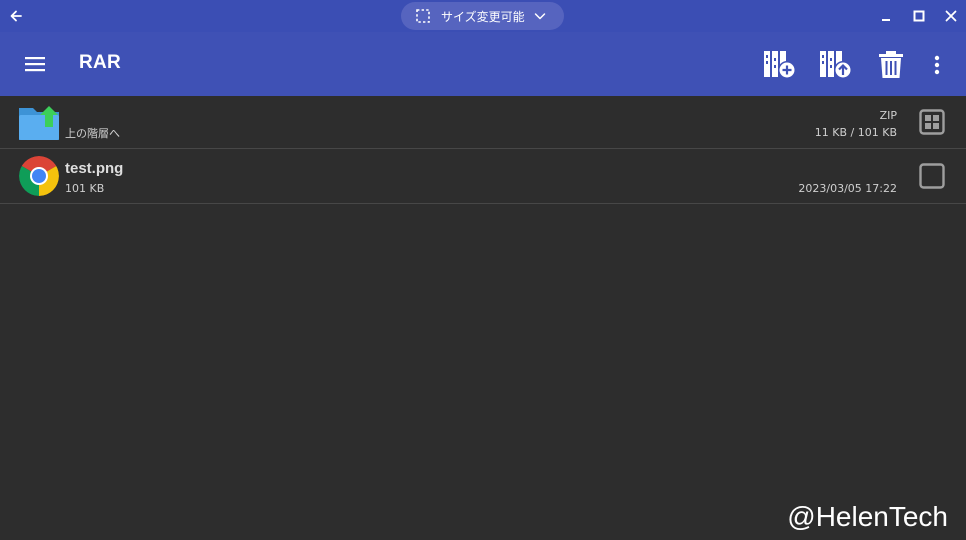 Image resolution: width=966 pixels, height=540 pixels. I want to click on file-date: 2023/03/05 17:22, so click(847, 188).